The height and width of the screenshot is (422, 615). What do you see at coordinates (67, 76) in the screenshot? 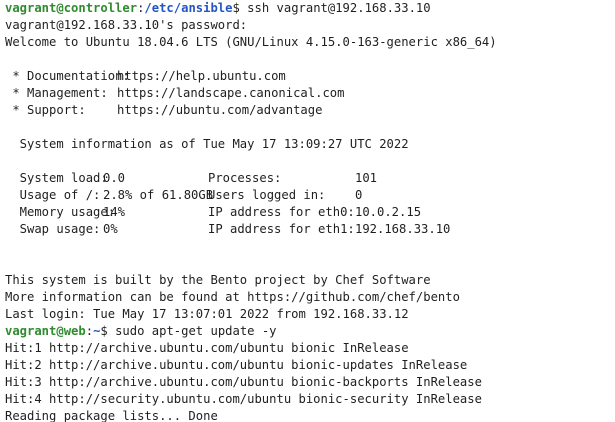
I see `motd-link-label: * Documentation:` at bounding box center [67, 76].